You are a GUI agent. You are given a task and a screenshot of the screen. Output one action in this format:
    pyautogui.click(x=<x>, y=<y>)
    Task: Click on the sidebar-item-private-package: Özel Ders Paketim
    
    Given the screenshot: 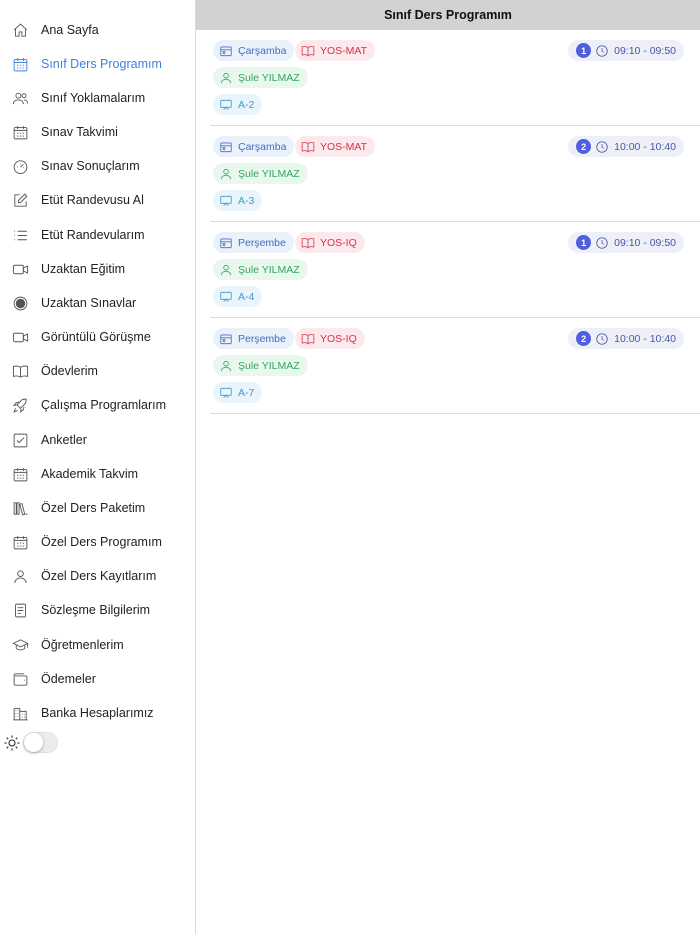 What is the action you would take?
    pyautogui.click(x=97, y=508)
    